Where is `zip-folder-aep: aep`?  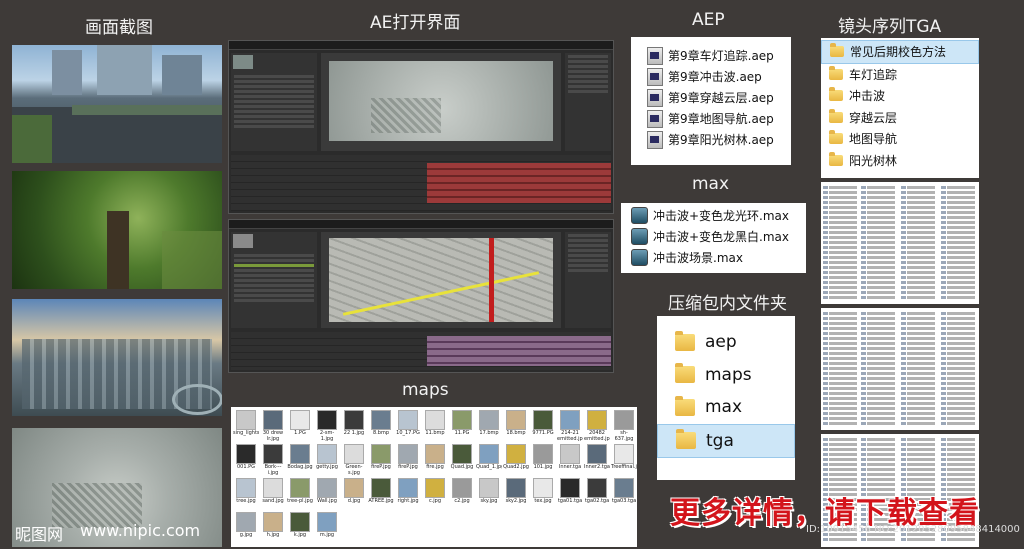
zip-folder-aep: aep is located at coordinates (726, 342).